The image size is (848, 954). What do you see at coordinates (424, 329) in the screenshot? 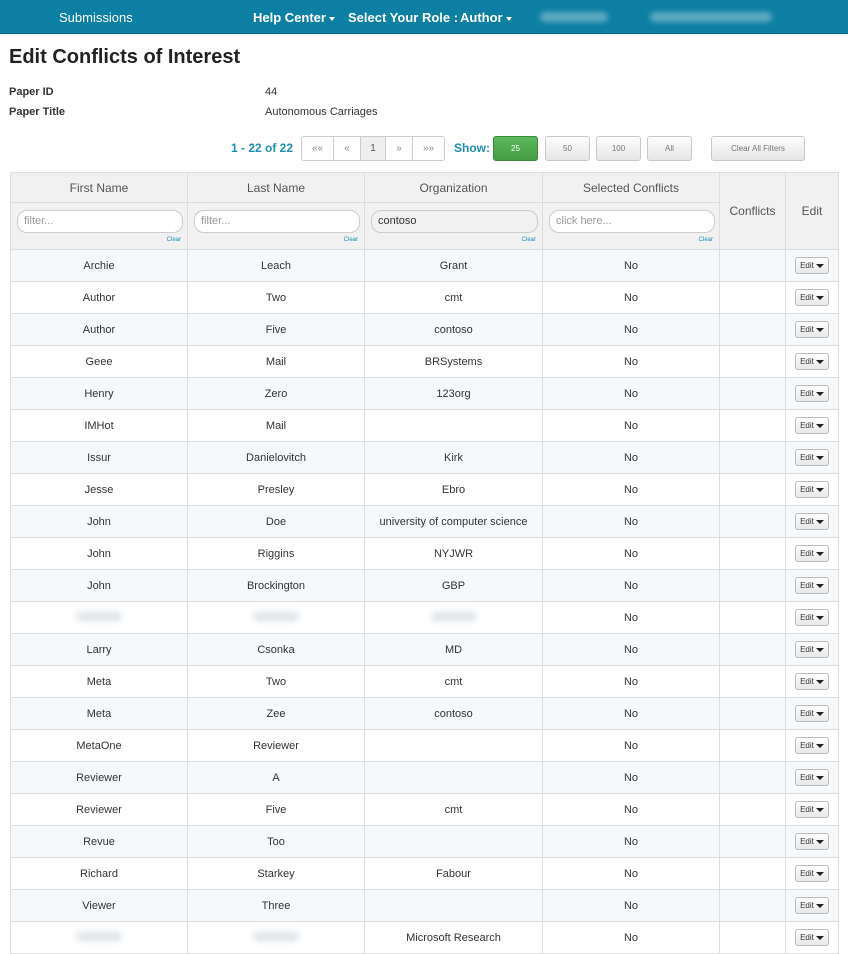
I see `table-row: Author Five contoso No Edit` at bounding box center [424, 329].